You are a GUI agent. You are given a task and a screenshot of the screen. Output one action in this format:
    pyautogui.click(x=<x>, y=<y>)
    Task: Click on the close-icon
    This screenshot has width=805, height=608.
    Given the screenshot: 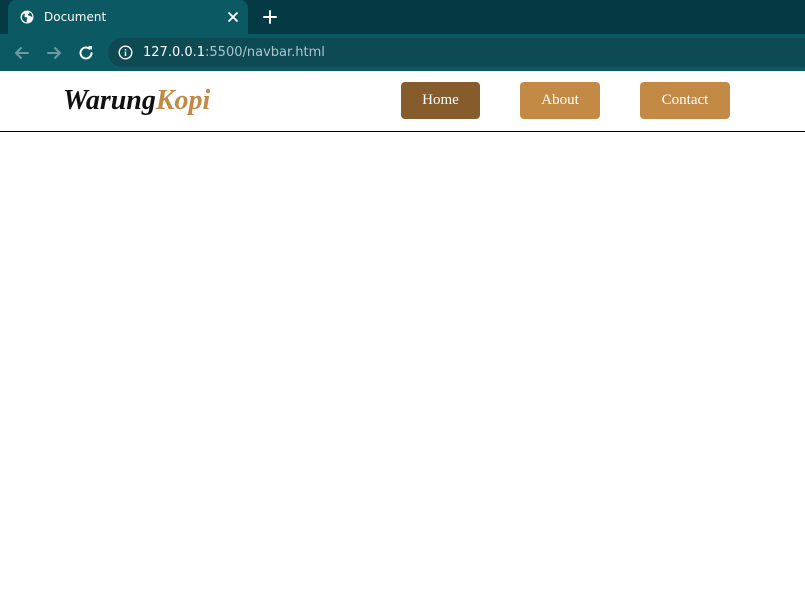 What is the action you would take?
    pyautogui.click(x=233, y=17)
    